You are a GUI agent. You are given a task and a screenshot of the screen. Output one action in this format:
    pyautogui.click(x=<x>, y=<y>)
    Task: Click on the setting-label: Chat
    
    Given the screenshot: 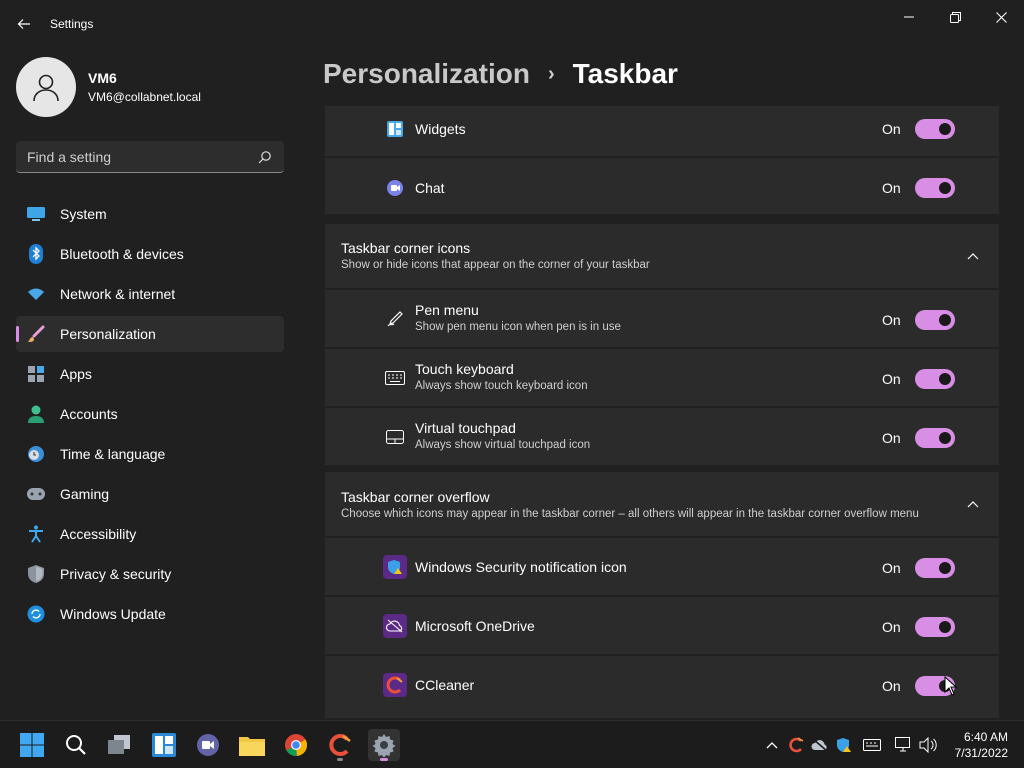 What is the action you would take?
    pyautogui.click(x=430, y=188)
    